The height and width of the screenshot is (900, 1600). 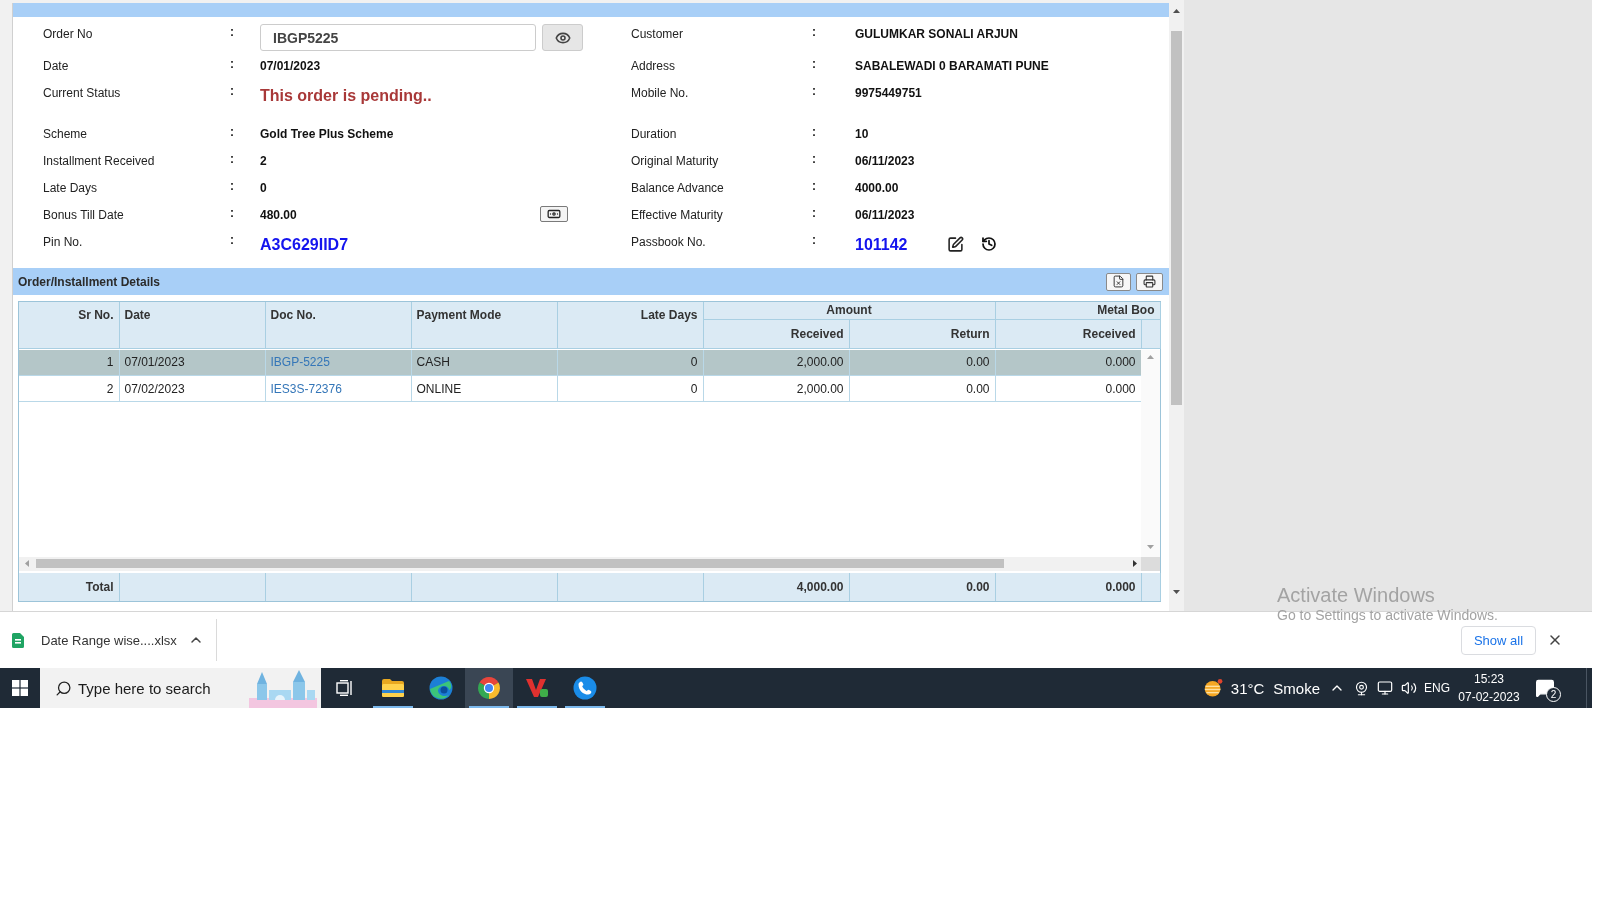 What do you see at coordinates (56, 66) in the screenshot?
I see `field-label: Date` at bounding box center [56, 66].